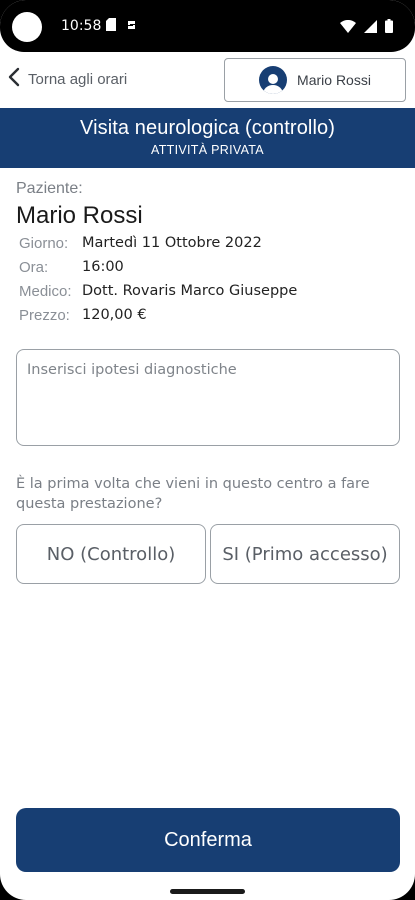 This screenshot has height=900, width=415. What do you see at coordinates (370, 27) in the screenshot?
I see `signal-icon` at bounding box center [370, 27].